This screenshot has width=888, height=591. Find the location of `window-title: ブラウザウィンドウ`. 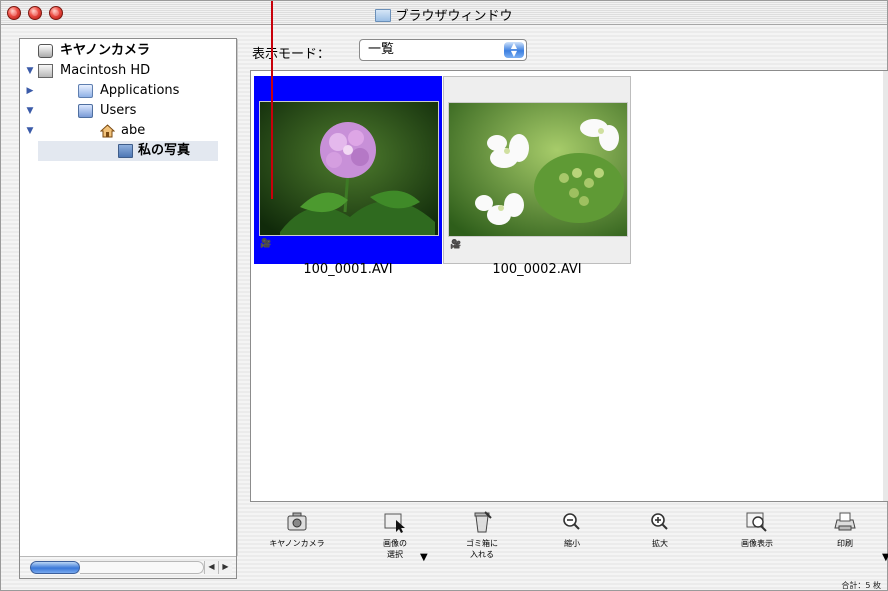

window-title: ブラウザウィンドウ is located at coordinates (444, 14).